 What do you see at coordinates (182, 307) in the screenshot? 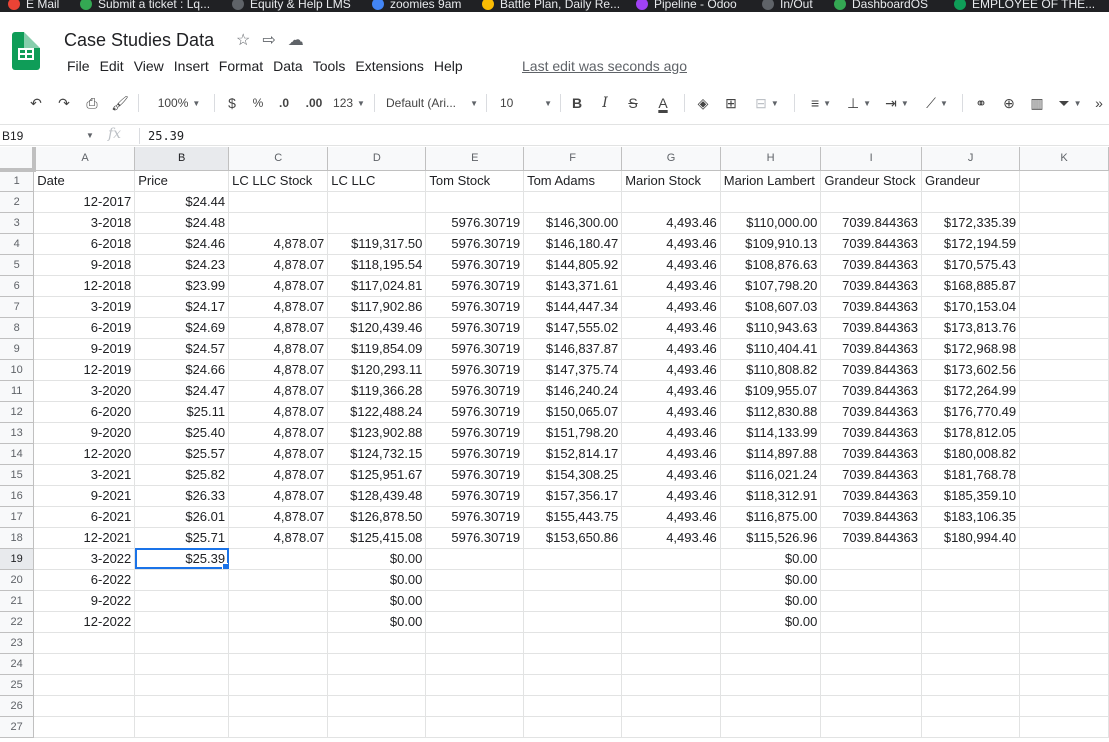
I see `cell-b7: $24.17` at bounding box center [182, 307].